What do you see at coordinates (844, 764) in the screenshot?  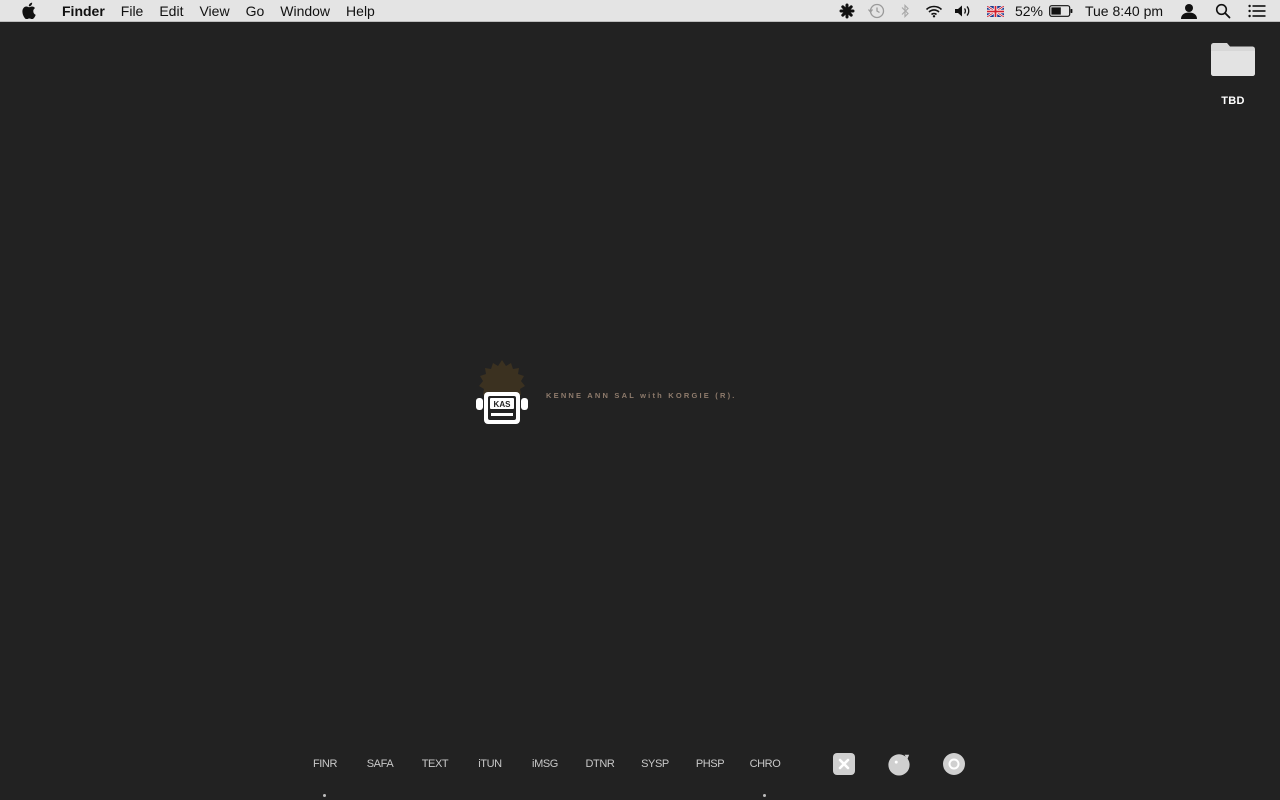 I see `close-button-icon` at bounding box center [844, 764].